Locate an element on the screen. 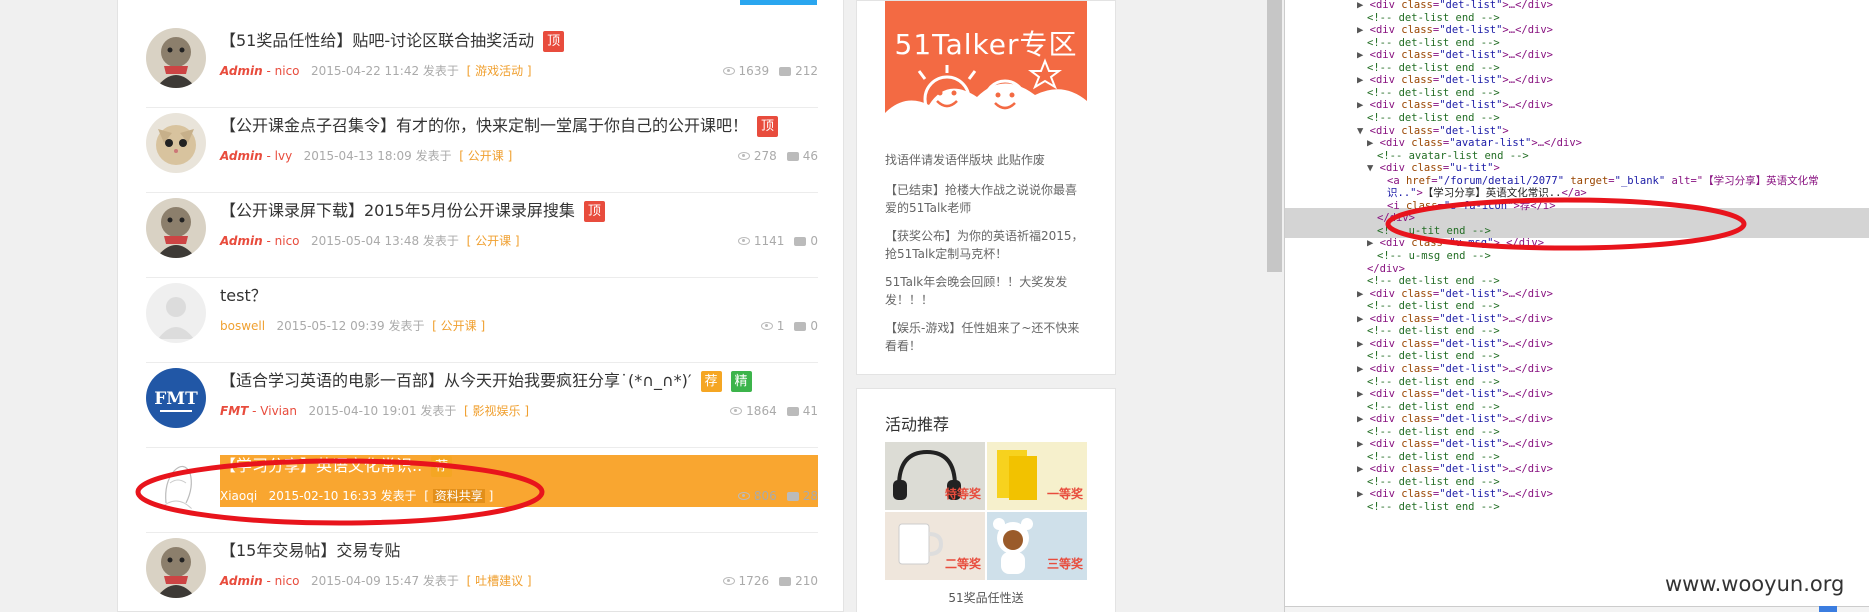 This screenshot has width=1869, height=612. dom-node-text: <div class="u-tit"> is located at coordinates (1439, 168).